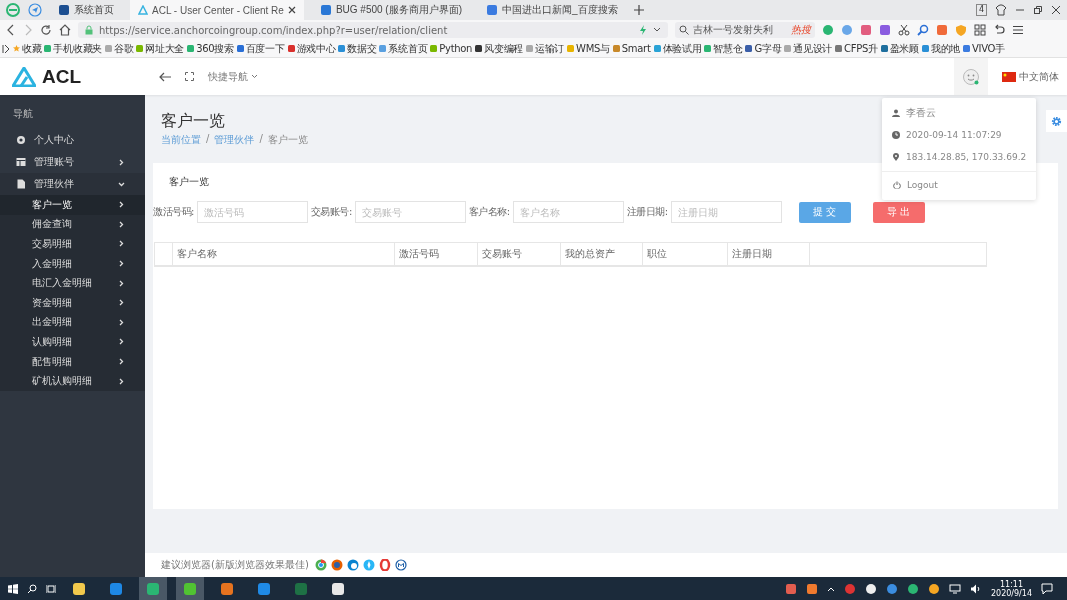  What do you see at coordinates (745, 30) in the screenshot?
I see `search-field: 吉林一号发射失利 热搜` at bounding box center [745, 30].